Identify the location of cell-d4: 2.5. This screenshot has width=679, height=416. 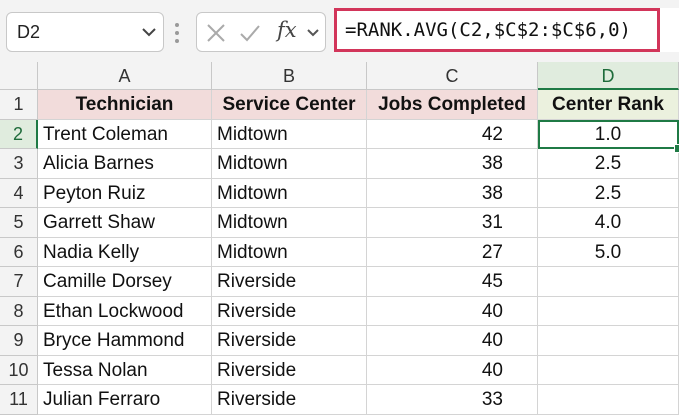
(608, 193).